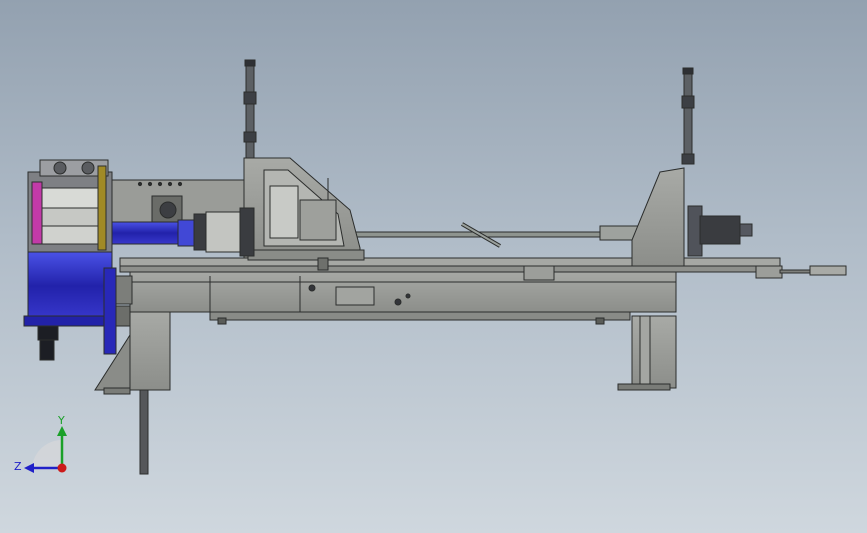 The width and height of the screenshot is (867, 533). I want to click on gearbox-housing, so click(78, 306).